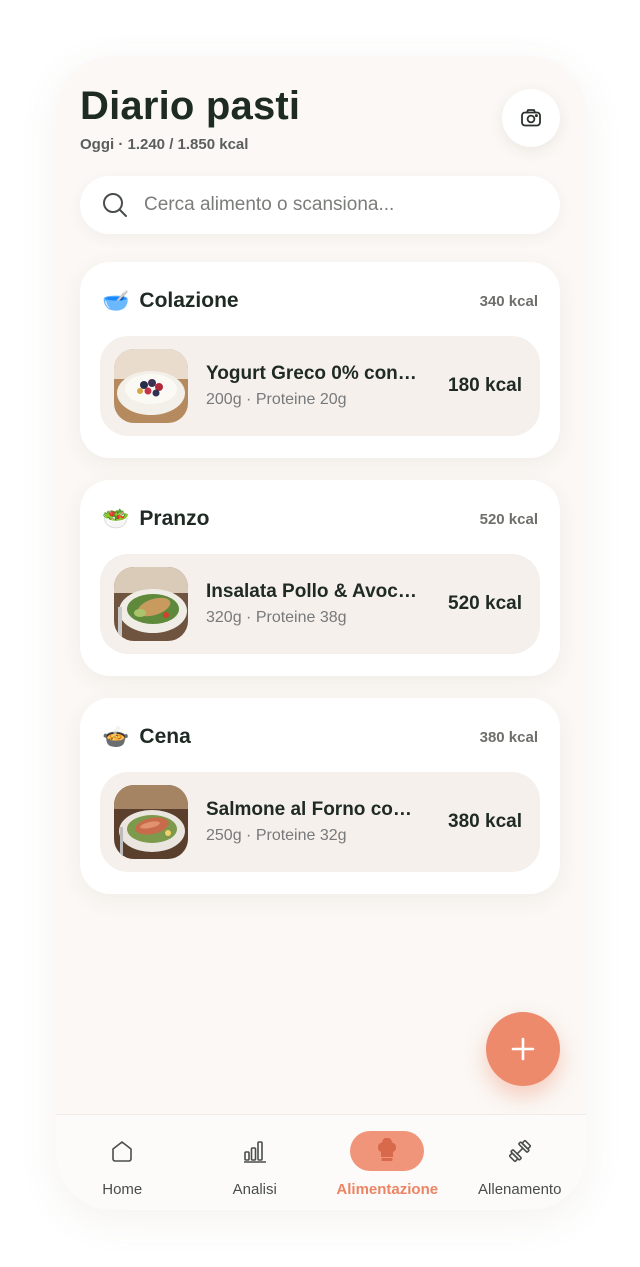 The width and height of the screenshot is (640, 1267). I want to click on page-title: Diario pasti, so click(190, 106).